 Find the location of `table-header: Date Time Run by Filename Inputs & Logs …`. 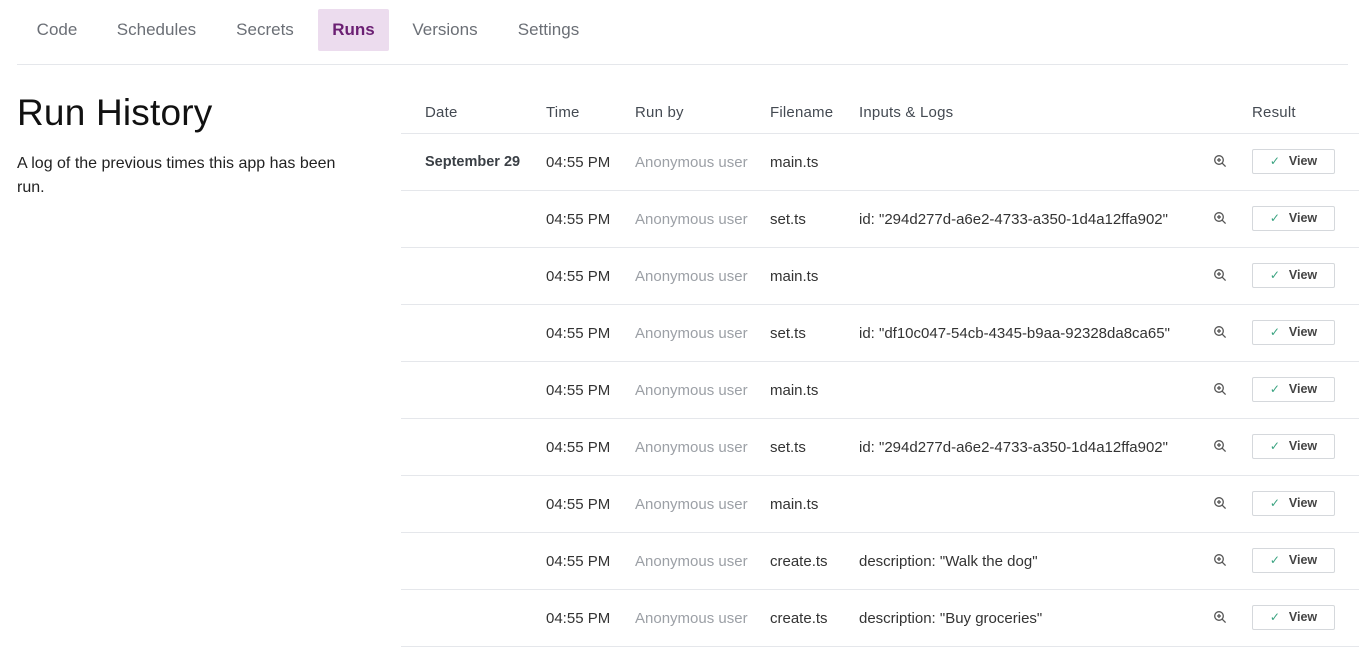

table-header: Date Time Run by Filename Inputs & Logs … is located at coordinates (880, 112).